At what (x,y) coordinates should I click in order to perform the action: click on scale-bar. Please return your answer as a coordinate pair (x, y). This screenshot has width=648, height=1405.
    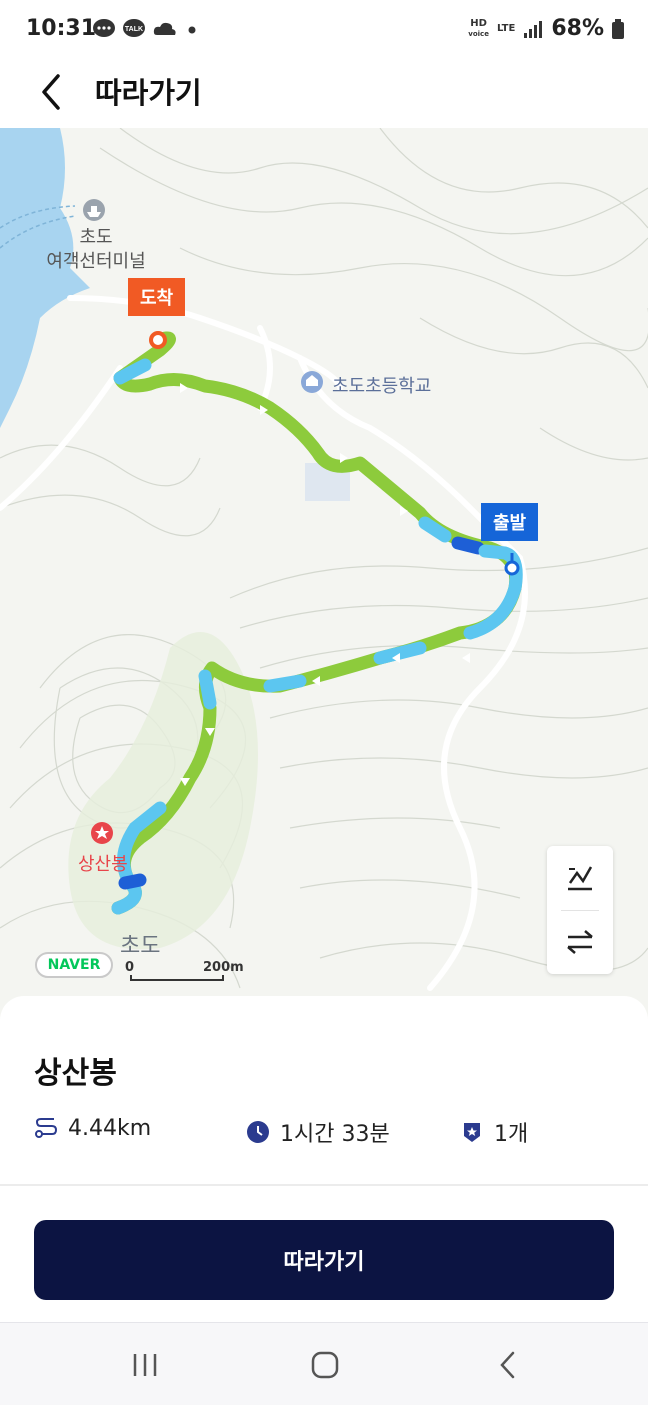
    Looking at the image, I should click on (177, 978).